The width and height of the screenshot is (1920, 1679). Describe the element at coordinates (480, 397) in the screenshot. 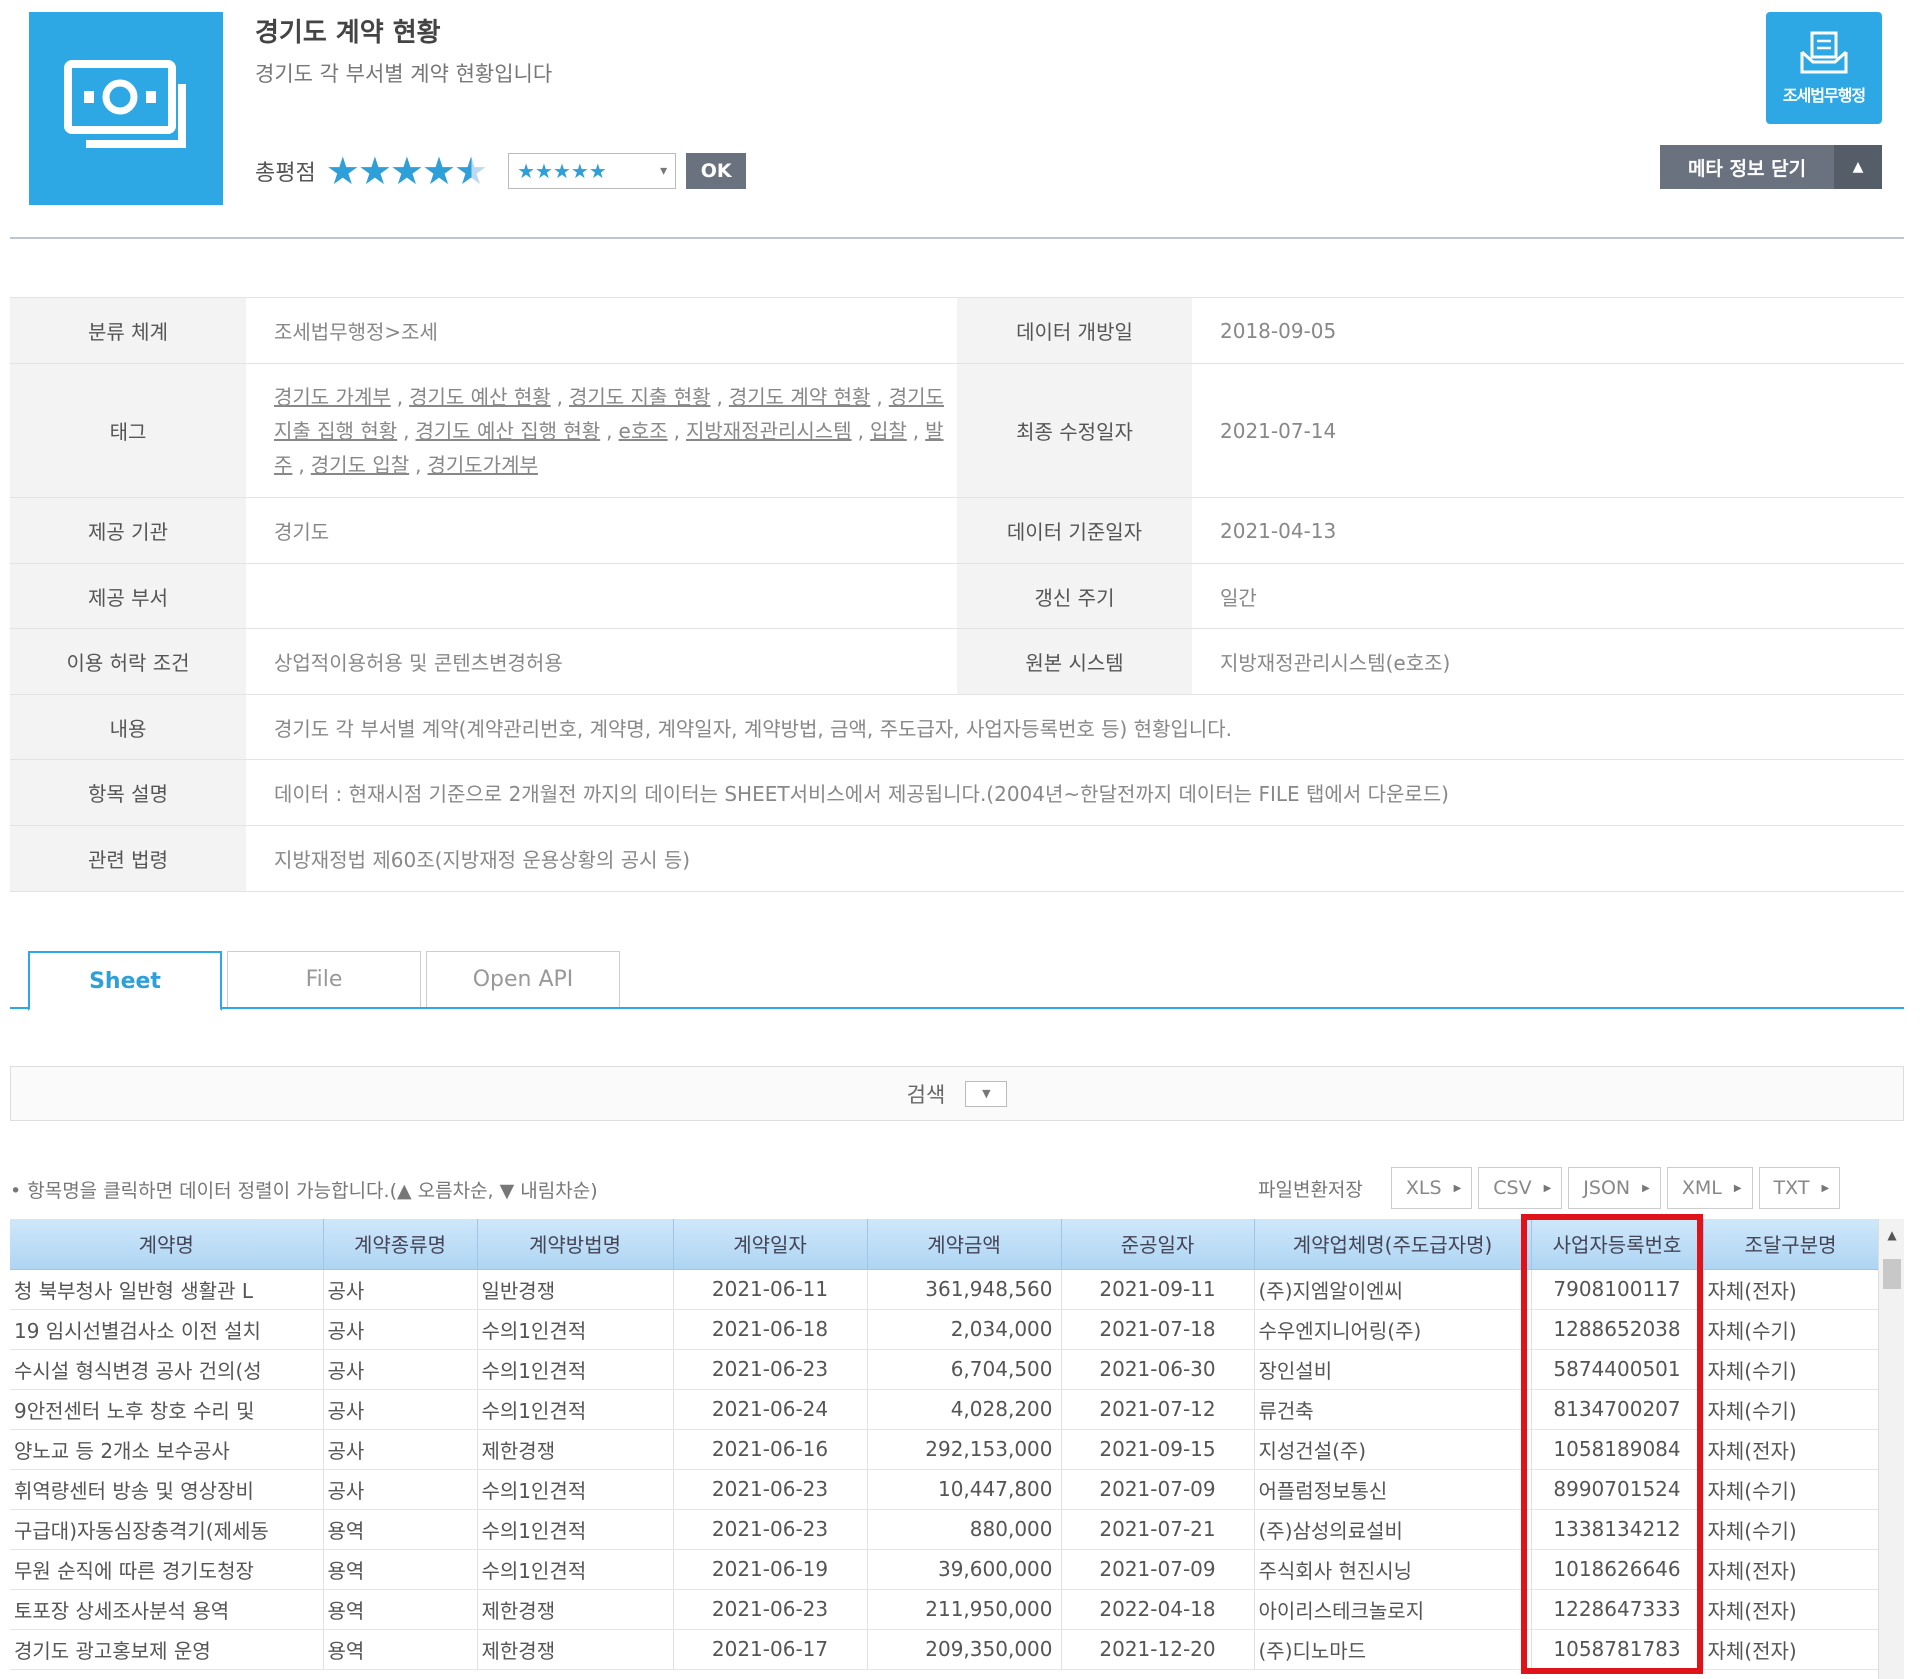

I see `tag-link: 경기도 예산 현황` at that location.